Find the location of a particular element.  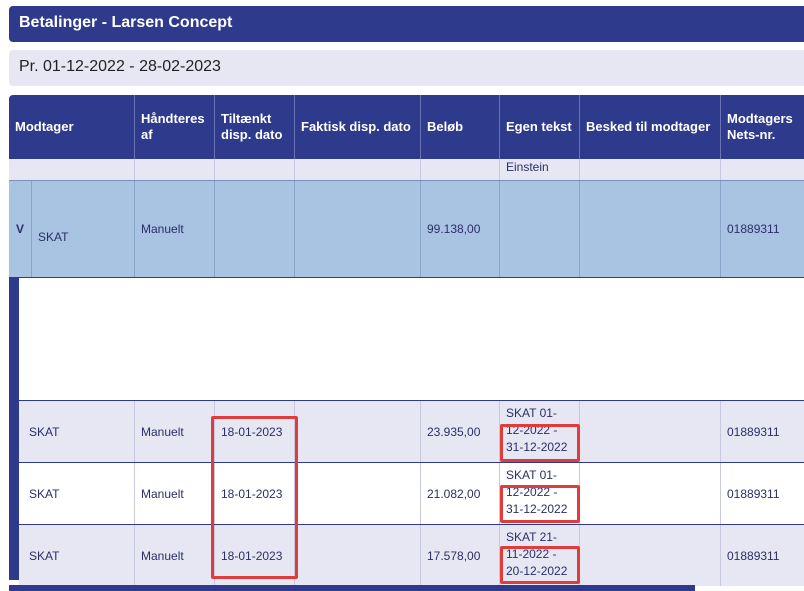

row-beloeb: 23.935,00 is located at coordinates (459, 431).